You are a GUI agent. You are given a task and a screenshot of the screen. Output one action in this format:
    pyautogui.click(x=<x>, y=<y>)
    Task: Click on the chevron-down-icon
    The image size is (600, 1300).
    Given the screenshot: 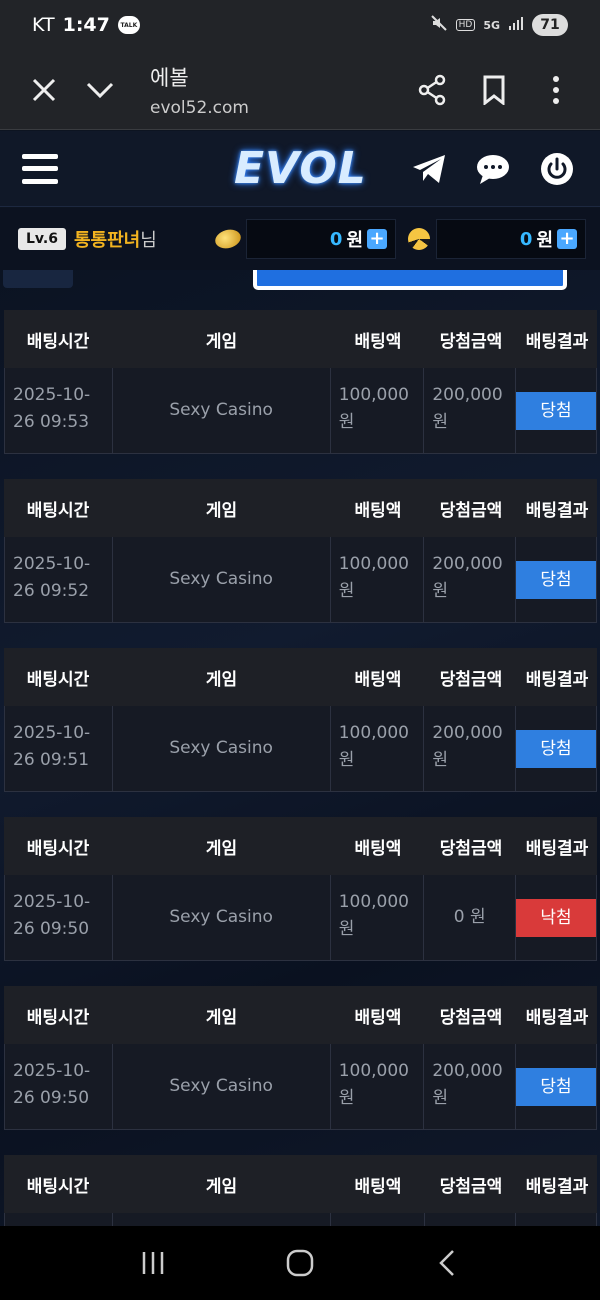 What is the action you would take?
    pyautogui.click(x=100, y=90)
    